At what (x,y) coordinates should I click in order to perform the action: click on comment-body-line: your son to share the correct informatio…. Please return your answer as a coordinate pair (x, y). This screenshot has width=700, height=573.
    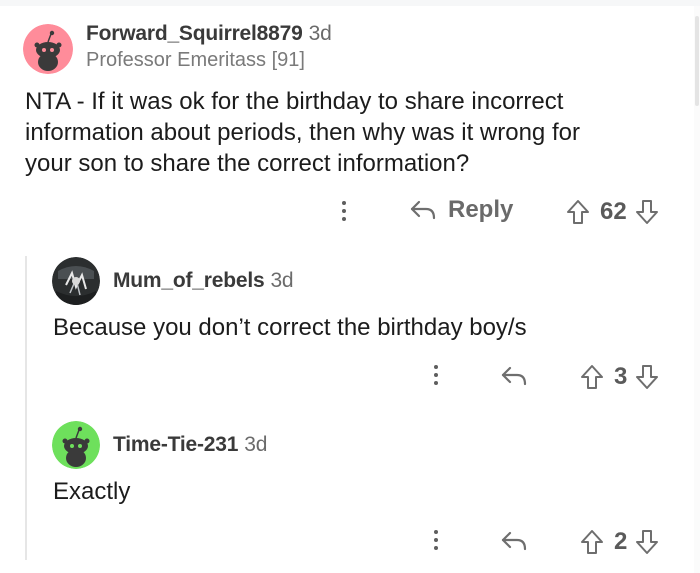
    Looking at the image, I should click on (247, 163).